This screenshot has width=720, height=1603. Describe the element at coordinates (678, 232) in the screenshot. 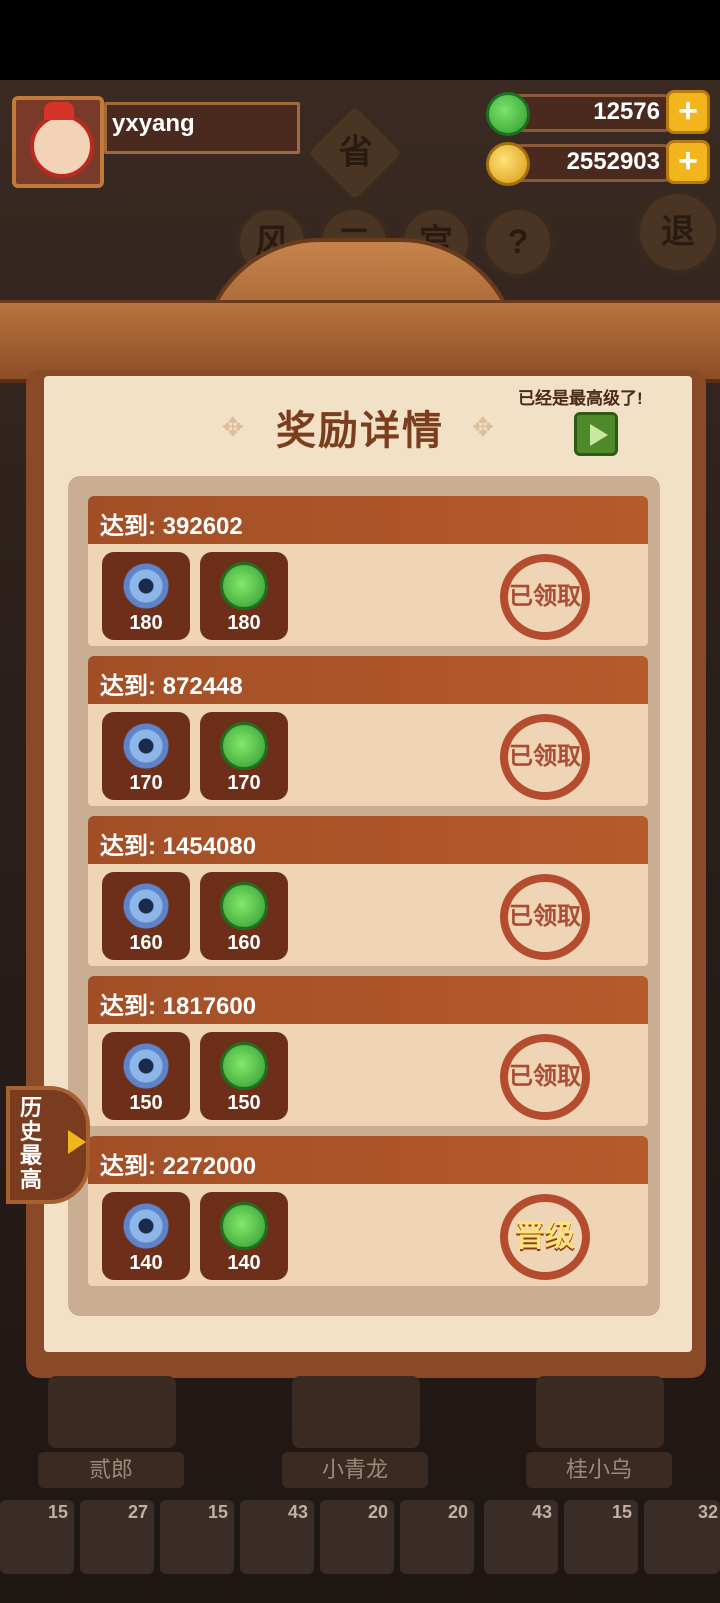

I see `bg-exit-icon: 退` at that location.